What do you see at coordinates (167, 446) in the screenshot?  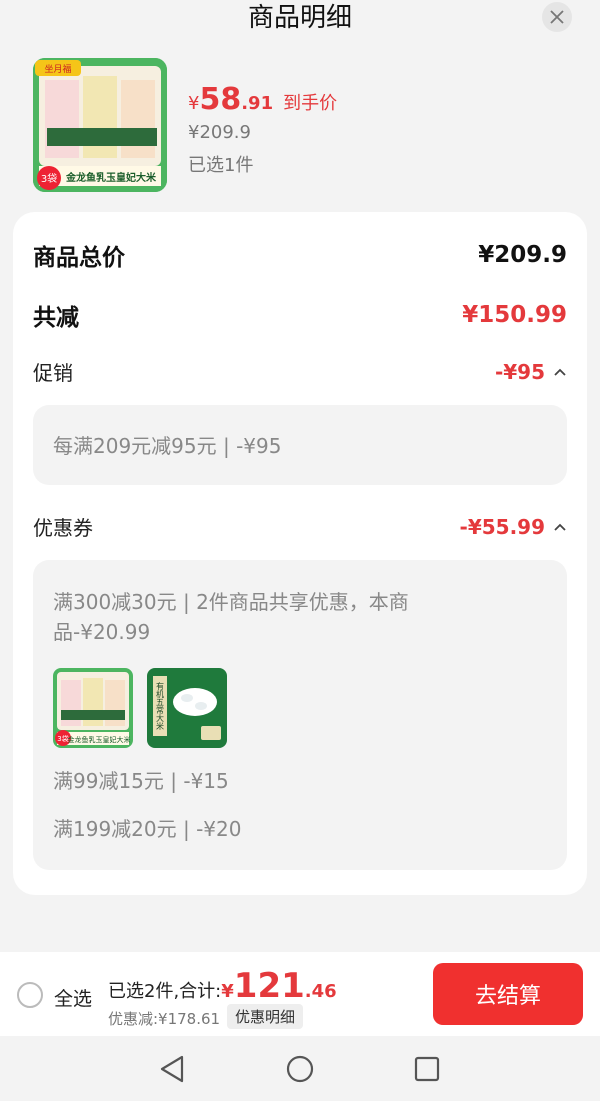 I see `promotion-detail: 每满209元减95元 | -¥95` at bounding box center [167, 446].